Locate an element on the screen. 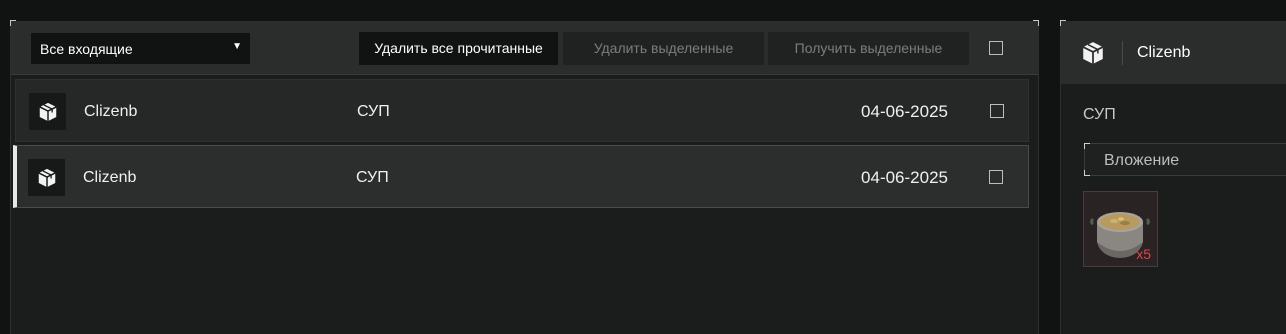 This screenshot has width=1286, height=334. mail-filter-value: Все входящие is located at coordinates (86, 49).